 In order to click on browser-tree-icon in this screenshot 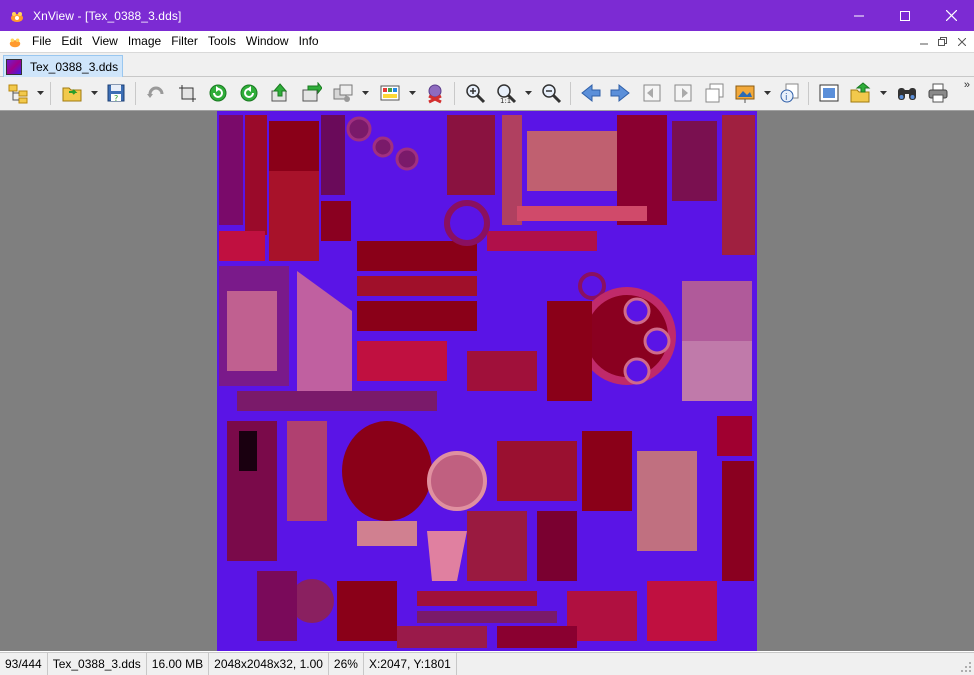, I will do `click(18, 93)`.